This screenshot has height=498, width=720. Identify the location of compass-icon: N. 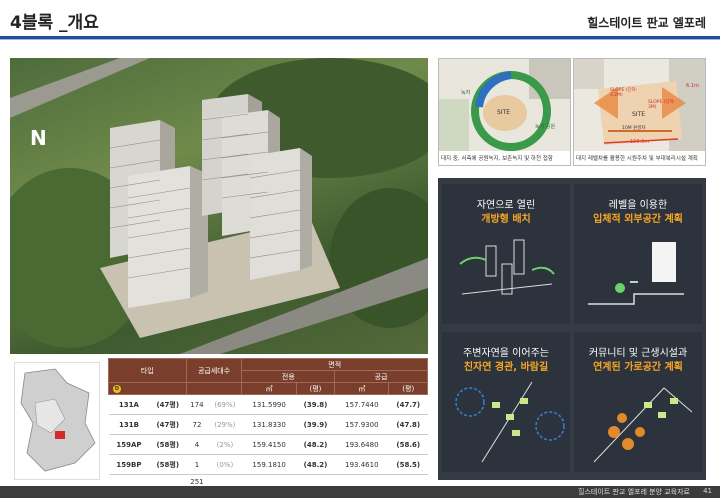
(38, 138).